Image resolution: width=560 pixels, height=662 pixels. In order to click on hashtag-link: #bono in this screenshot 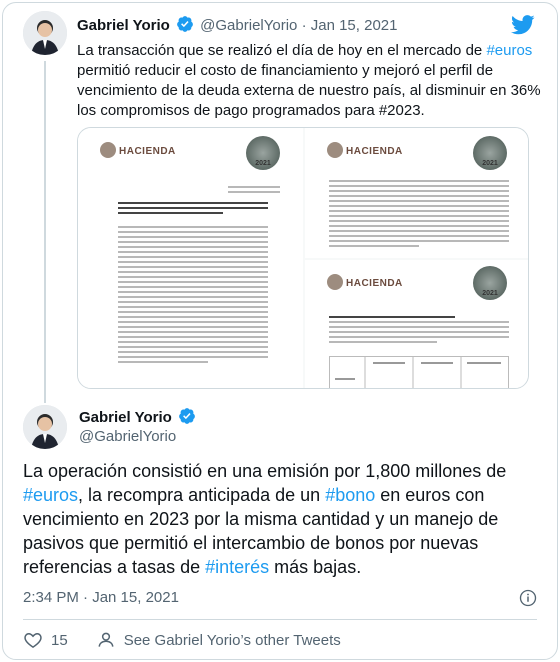, I will do `click(350, 495)`.